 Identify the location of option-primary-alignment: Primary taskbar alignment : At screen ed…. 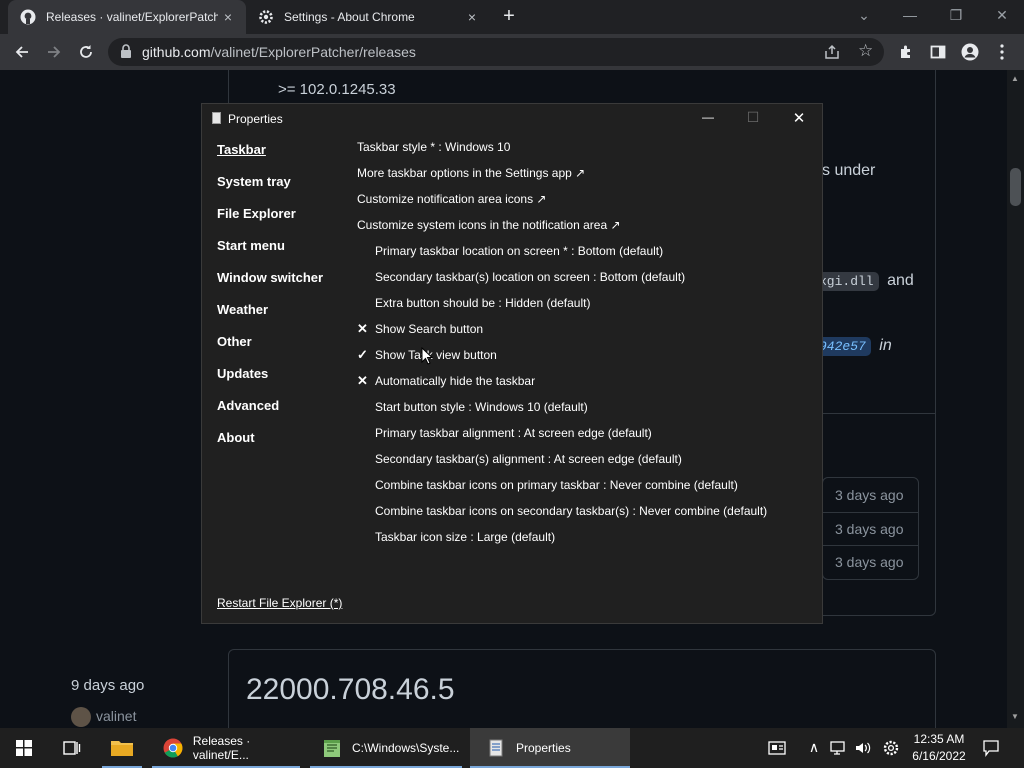
(513, 433).